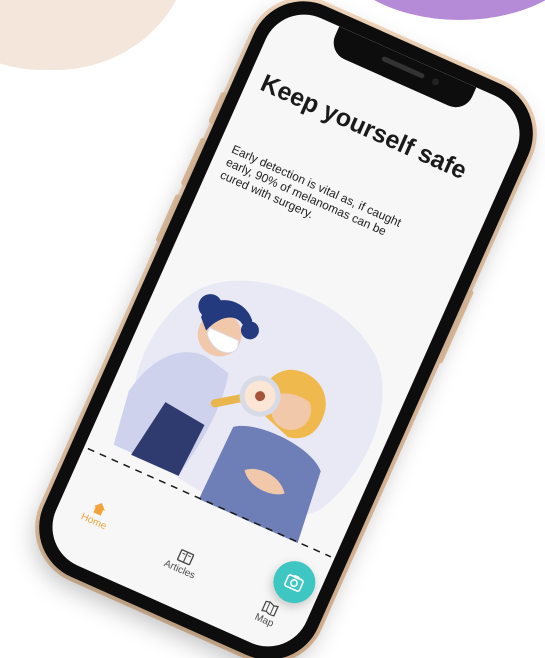 This screenshot has height=658, width=545. What do you see at coordinates (95, 35) in the screenshot?
I see `background-blob-beige` at bounding box center [95, 35].